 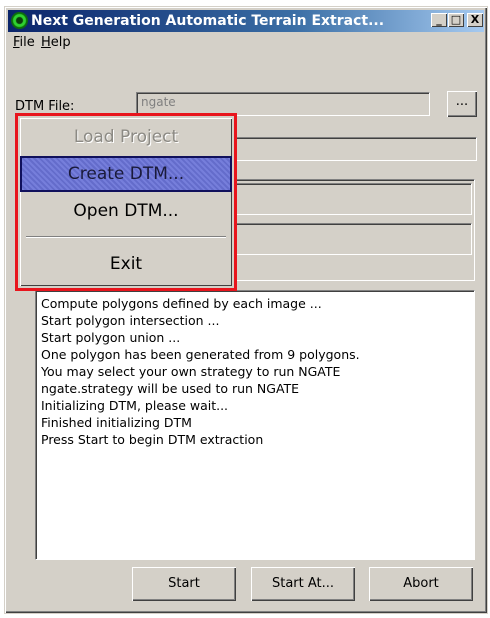 I want to click on close-button: X, so click(x=475, y=20).